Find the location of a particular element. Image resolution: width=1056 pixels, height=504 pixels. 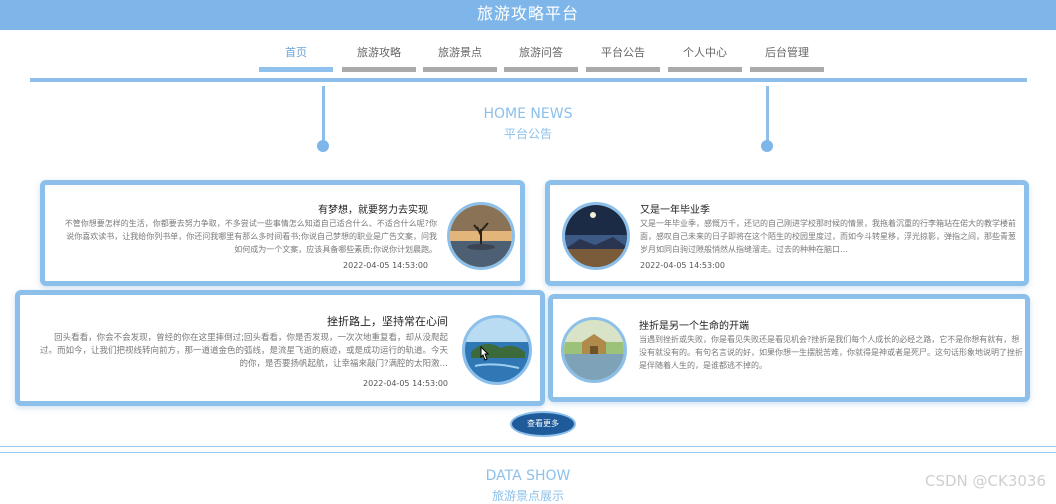

nav-divider is located at coordinates (528, 80).